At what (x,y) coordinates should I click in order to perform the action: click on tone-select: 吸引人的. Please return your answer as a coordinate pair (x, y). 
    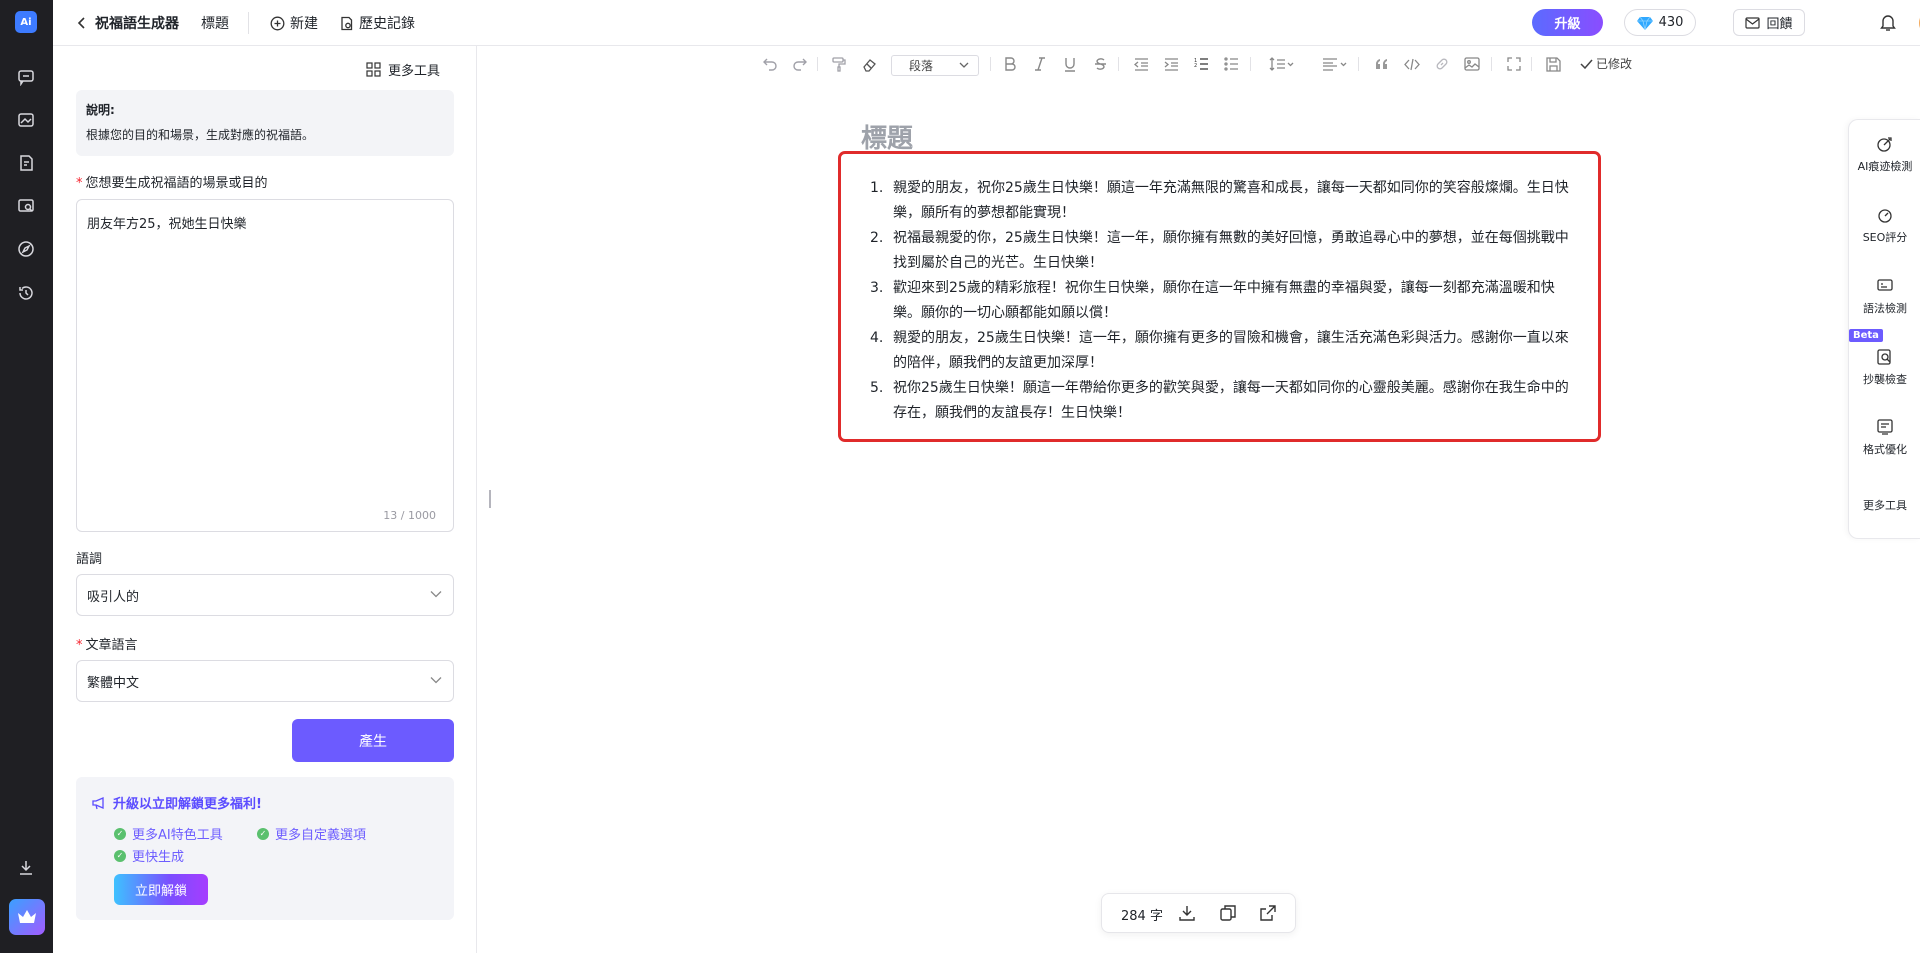
    Looking at the image, I should click on (265, 595).